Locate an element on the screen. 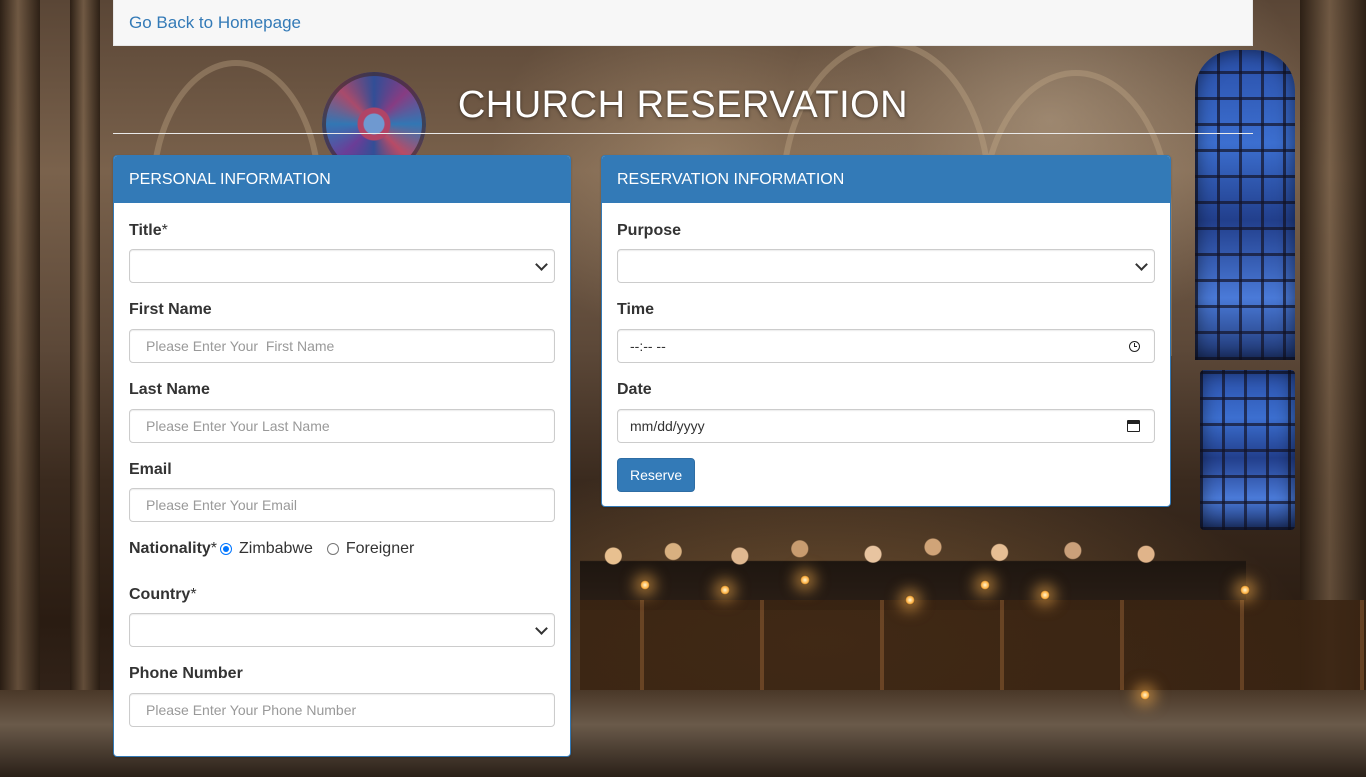 The width and height of the screenshot is (1366, 777). title-select is located at coordinates (342, 266).